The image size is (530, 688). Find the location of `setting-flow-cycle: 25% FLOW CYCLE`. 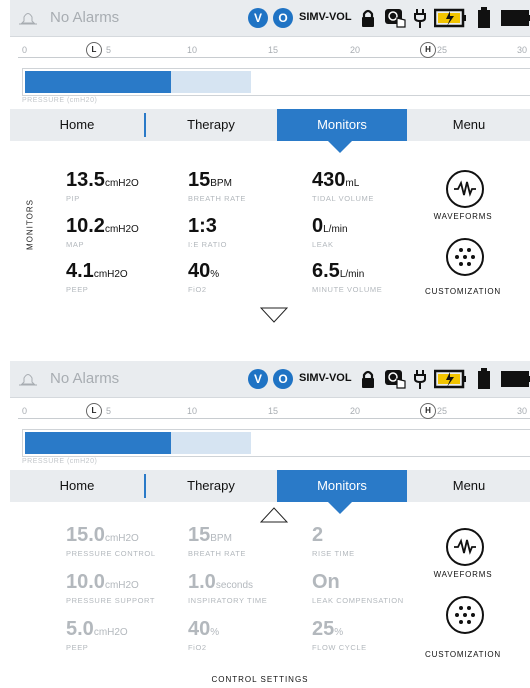

setting-flow-cycle: 25% FLOW CYCLE is located at coordinates (339, 635).